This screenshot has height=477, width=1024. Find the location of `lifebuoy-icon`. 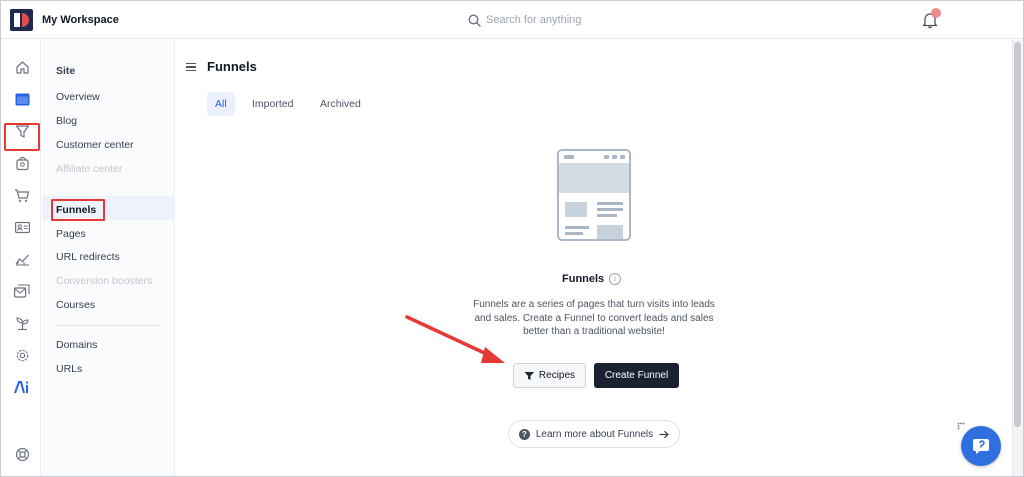

lifebuoy-icon is located at coordinates (22, 454).